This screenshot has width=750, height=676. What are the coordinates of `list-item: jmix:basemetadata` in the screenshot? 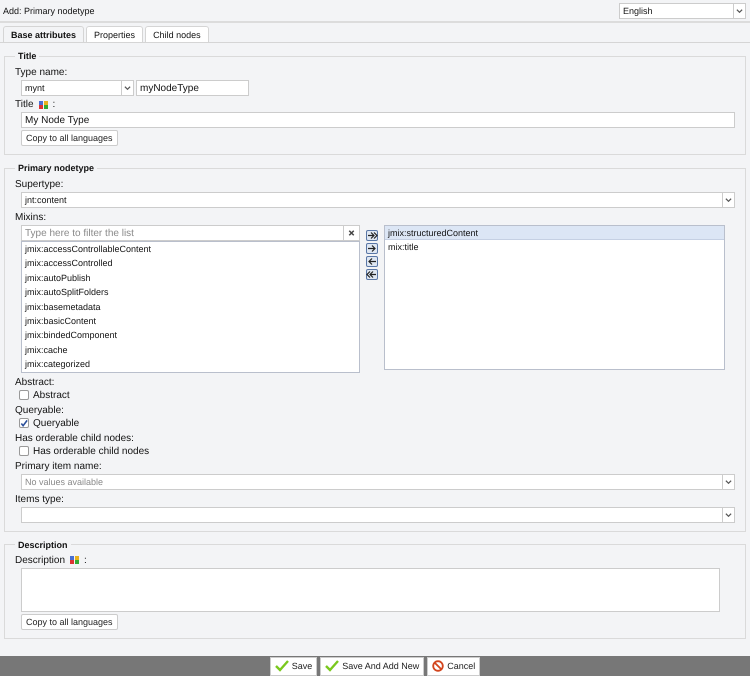 It's located at (190, 307).